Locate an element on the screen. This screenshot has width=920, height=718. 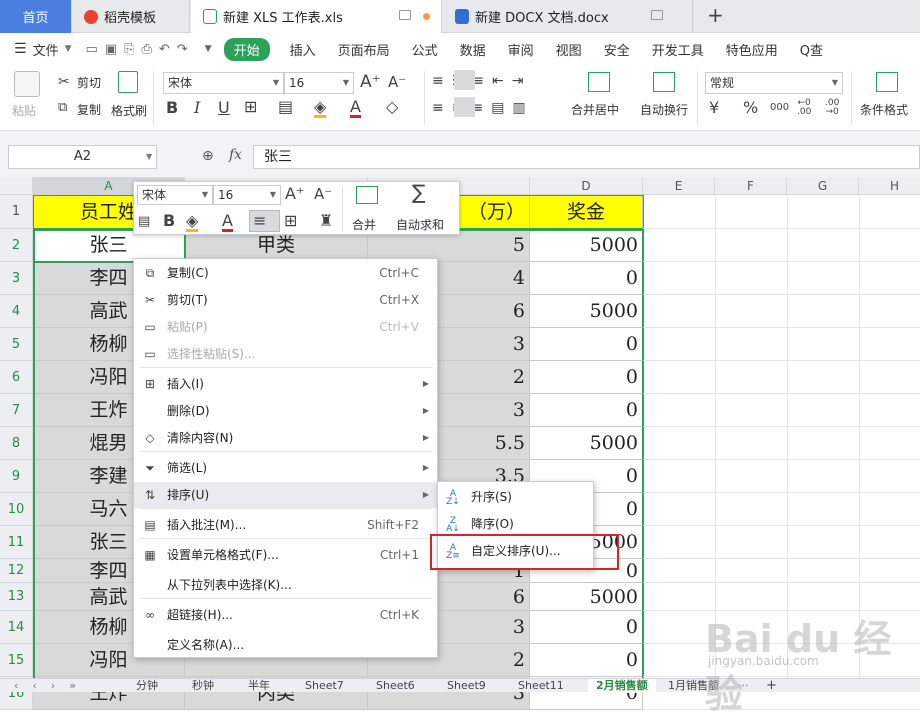
vertical-align-icons: ≡☰≡⇤⇥ is located at coordinates (492, 81).